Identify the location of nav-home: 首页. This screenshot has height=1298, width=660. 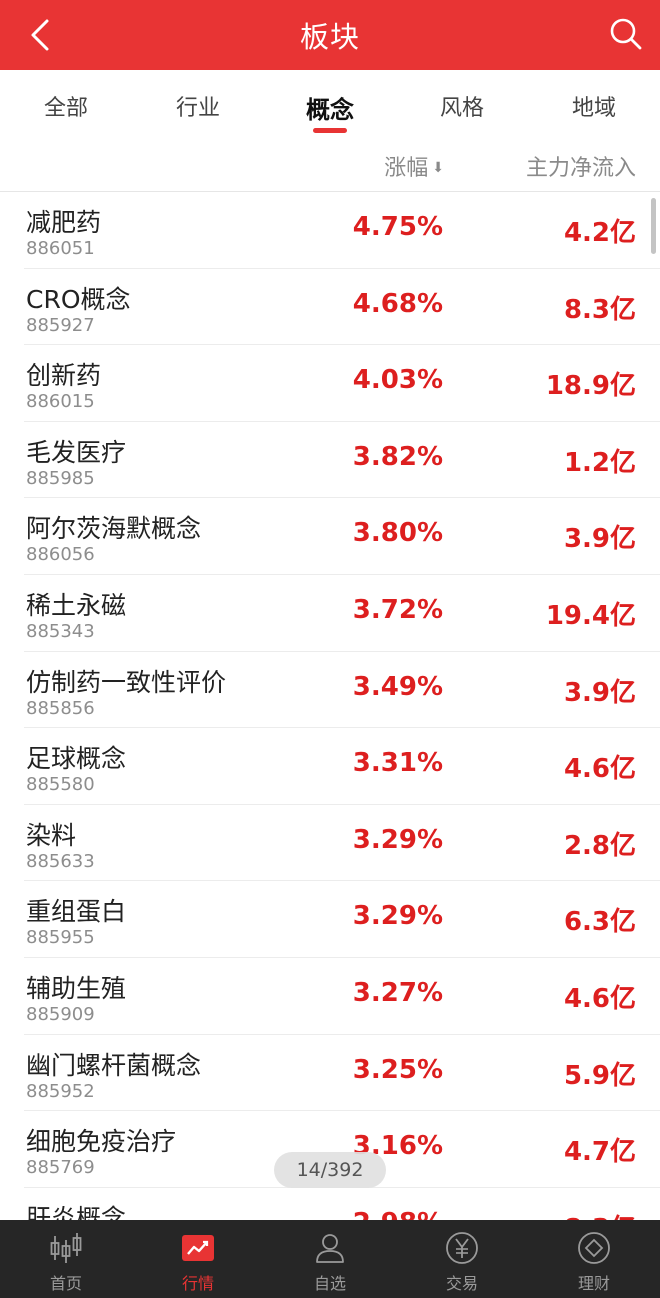
(66, 1259).